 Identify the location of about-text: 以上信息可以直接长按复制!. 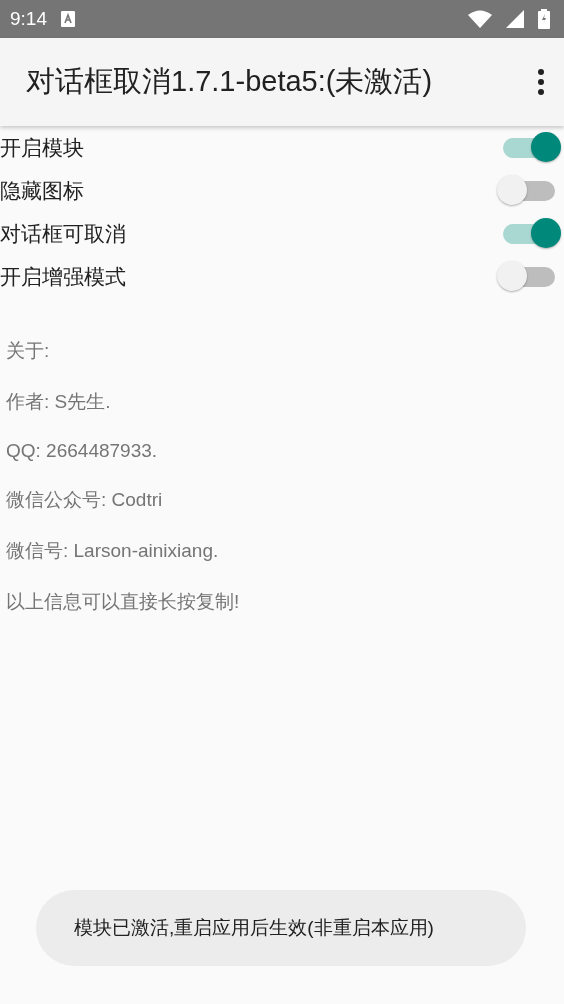
(123, 602).